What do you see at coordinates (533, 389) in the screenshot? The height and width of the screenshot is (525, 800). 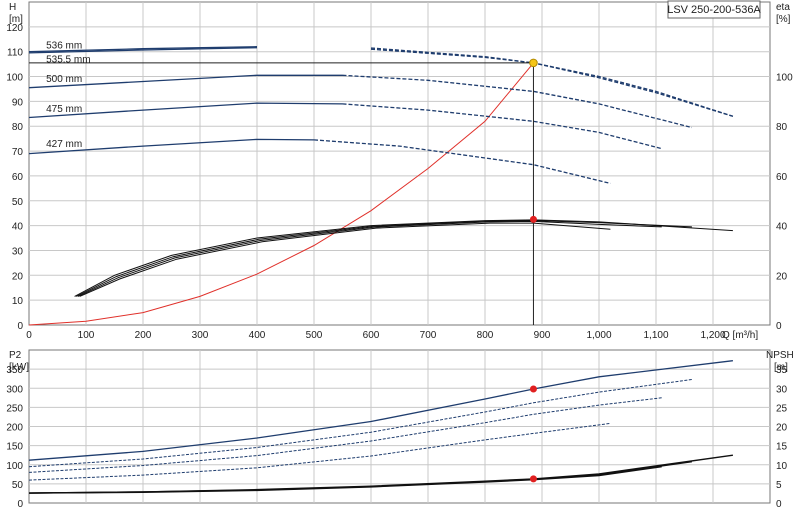 I see `power-point-marker` at bounding box center [533, 389].